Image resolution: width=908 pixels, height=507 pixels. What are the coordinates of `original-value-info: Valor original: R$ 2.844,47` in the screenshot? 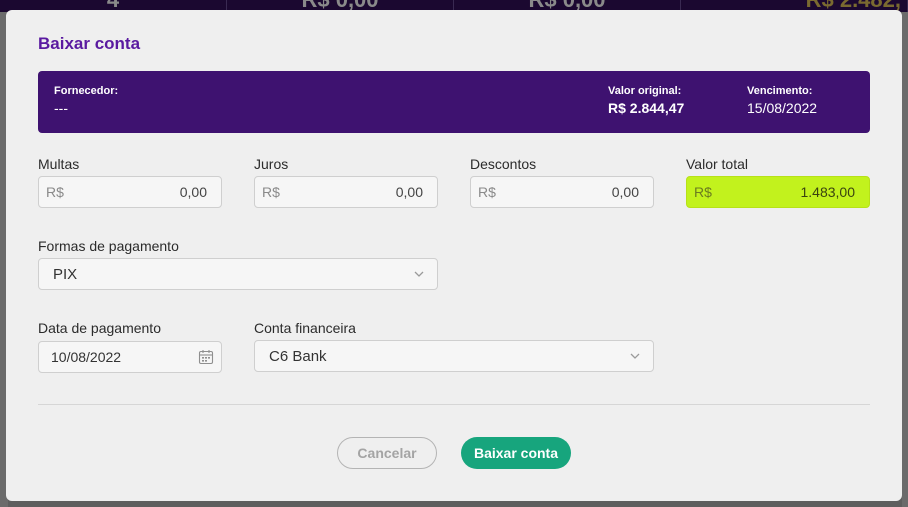 It's located at (646, 100).